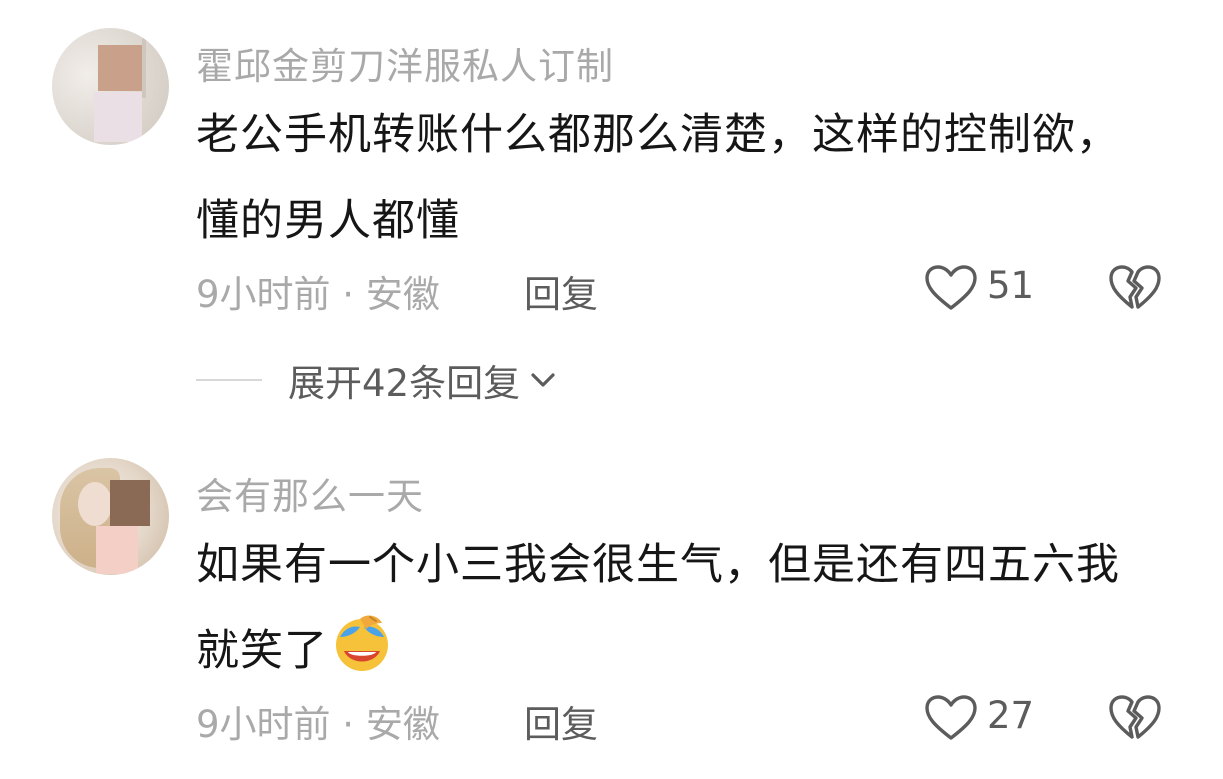 The width and height of the screenshot is (1223, 779). Describe the element at coordinates (310, 493) in the screenshot. I see `comment-author: 会有那么一天` at that location.